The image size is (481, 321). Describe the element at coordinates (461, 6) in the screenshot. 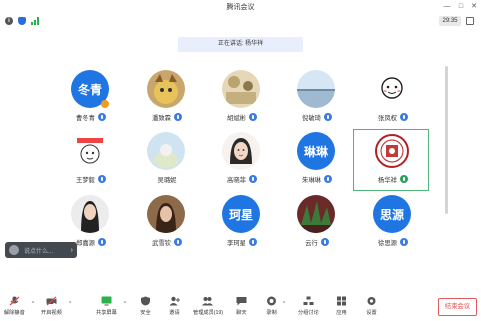

I see `maximize-icon: □` at that location.